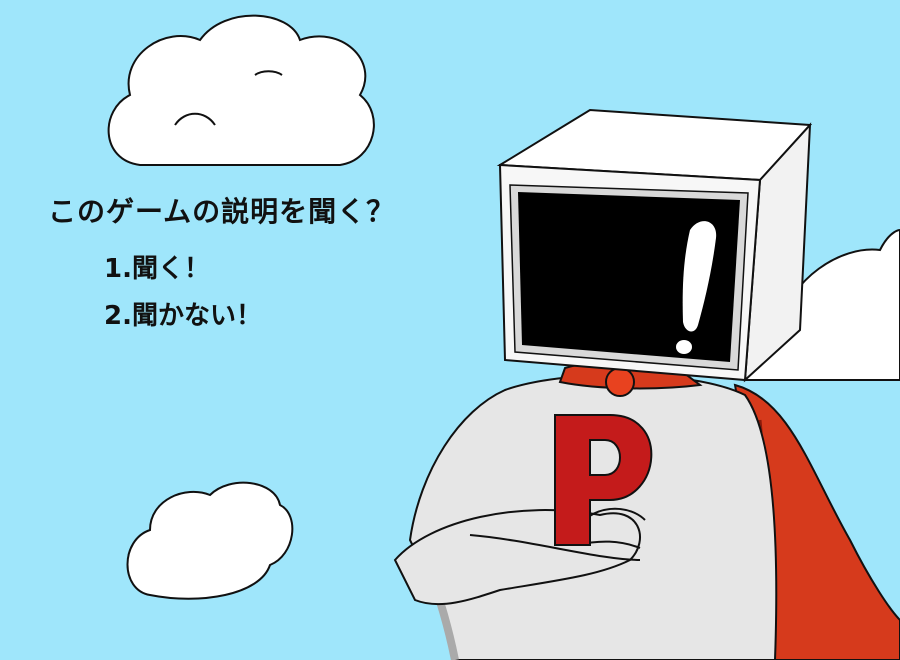  I want to click on cloud-top-left, so click(241, 90).